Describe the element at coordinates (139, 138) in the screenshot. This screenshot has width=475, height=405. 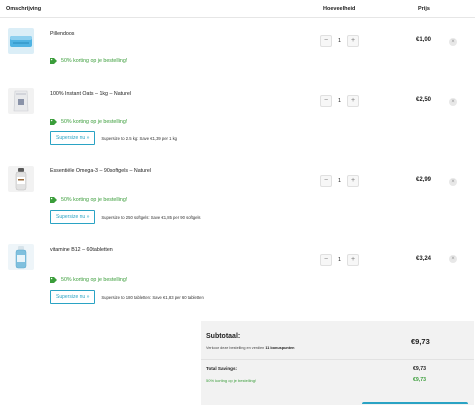
I see `supersize-note: Supersize to 2.5 kg: Save €1,39 per 1 kg` at that location.